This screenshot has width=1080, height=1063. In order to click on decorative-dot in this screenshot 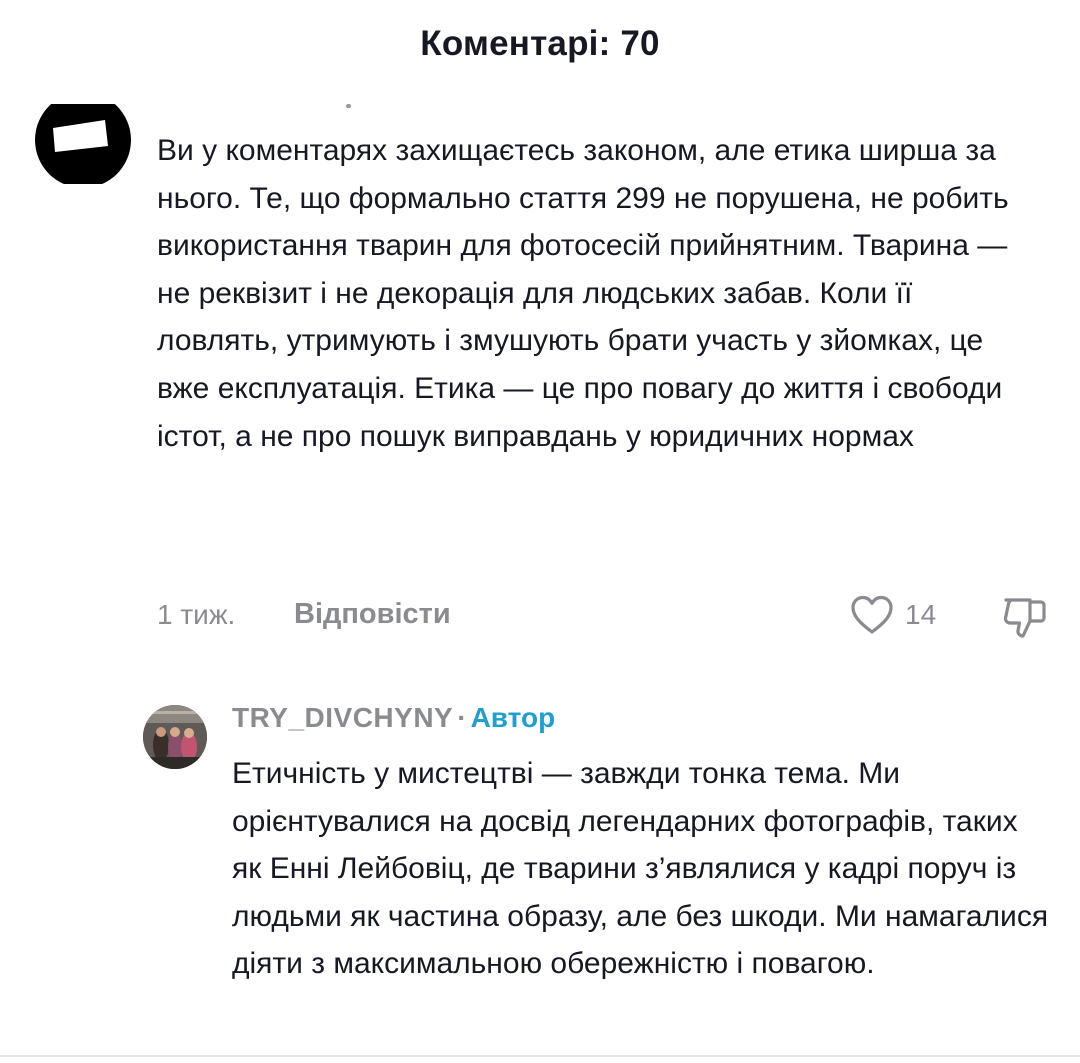, I will do `click(348, 106)`.